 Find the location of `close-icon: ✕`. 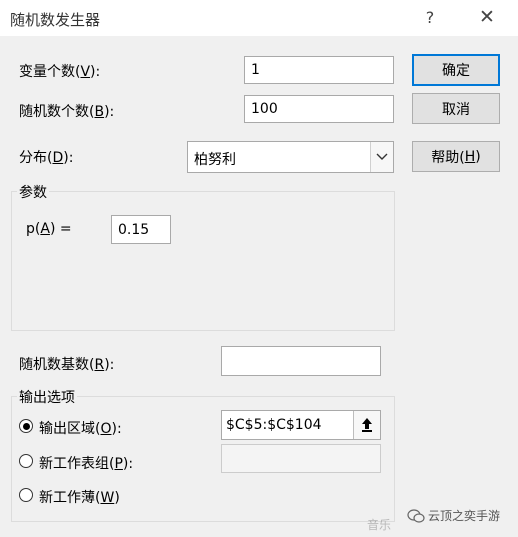

close-icon: ✕ is located at coordinates (487, 17).